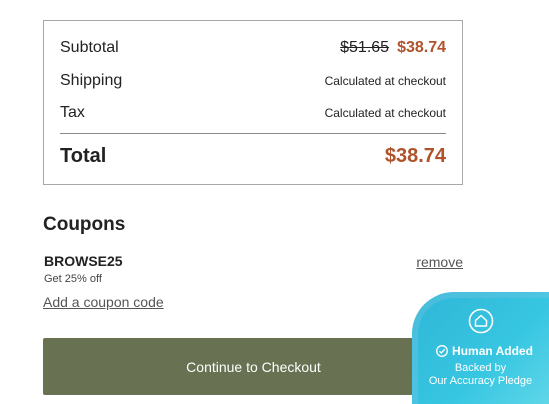  Describe the element at coordinates (253, 133) in the screenshot. I see `summary-divider` at that location.